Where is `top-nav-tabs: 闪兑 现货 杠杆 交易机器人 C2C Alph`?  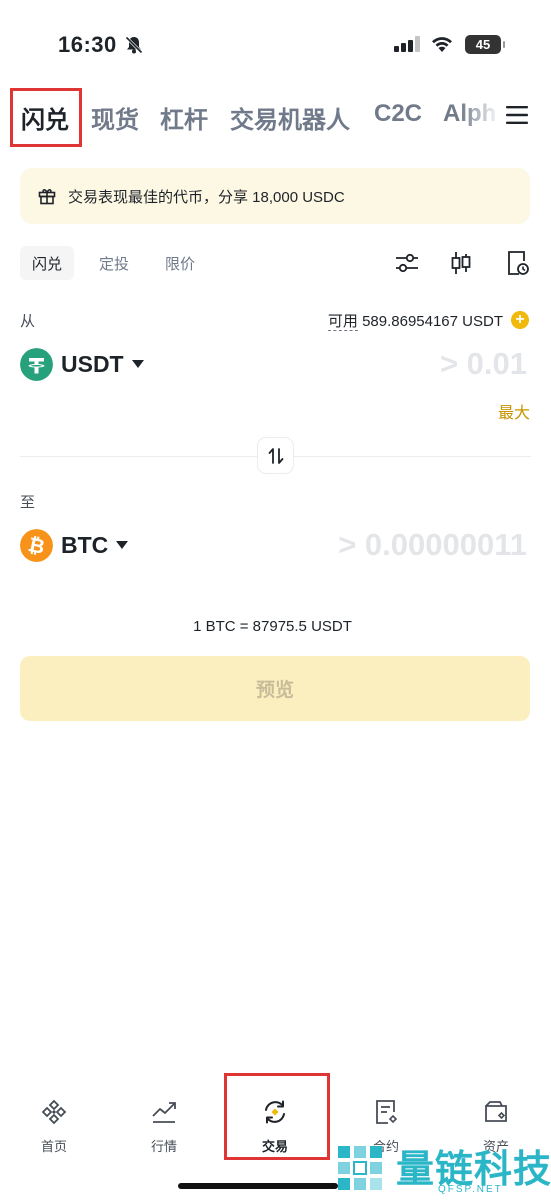
top-nav-tabs: 闪兑 现货 杠杆 交易机器人 C2C Alph is located at coordinates (275, 117).